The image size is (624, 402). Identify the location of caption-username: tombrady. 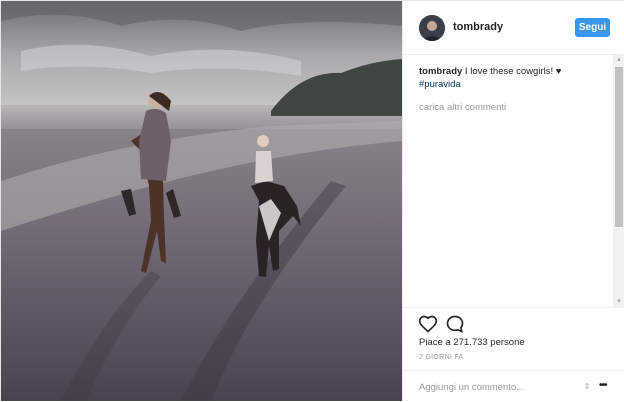
(440, 71).